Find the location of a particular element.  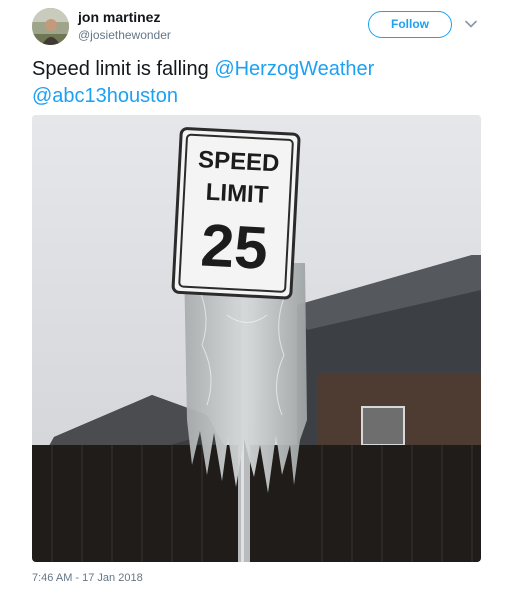

user-avatar is located at coordinates (50, 26).